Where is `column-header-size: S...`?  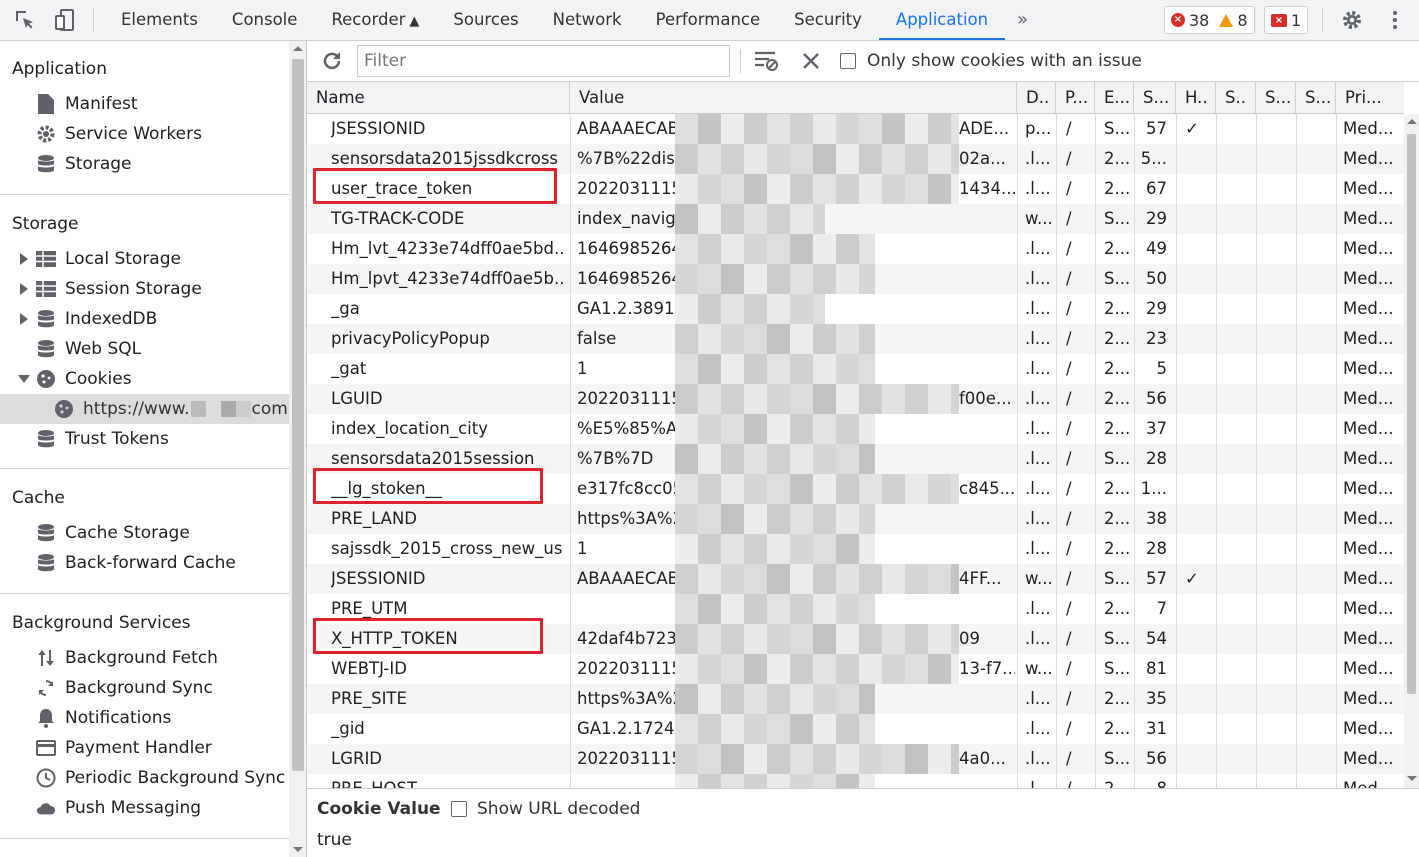
column-header-size: S... is located at coordinates (1155, 98).